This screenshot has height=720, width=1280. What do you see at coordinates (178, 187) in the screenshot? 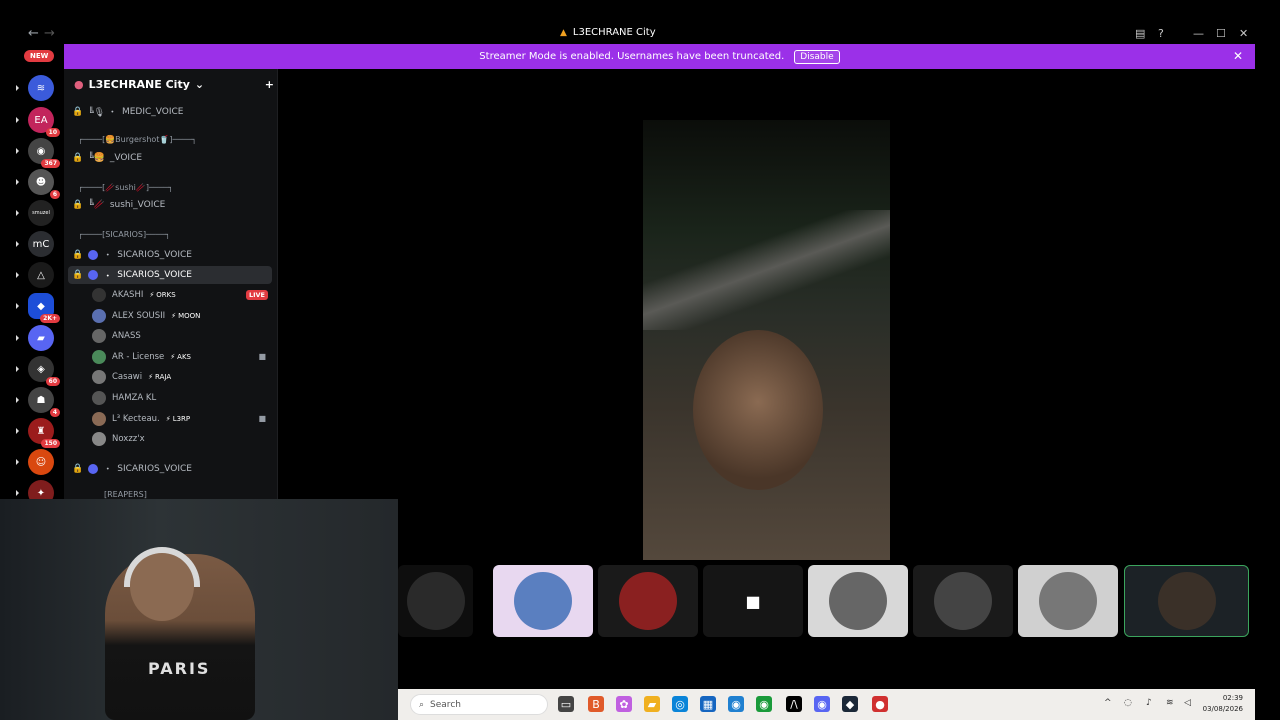
I see `category-sushi: ┌────[🥢sushi🥢]────┐` at bounding box center [178, 187].